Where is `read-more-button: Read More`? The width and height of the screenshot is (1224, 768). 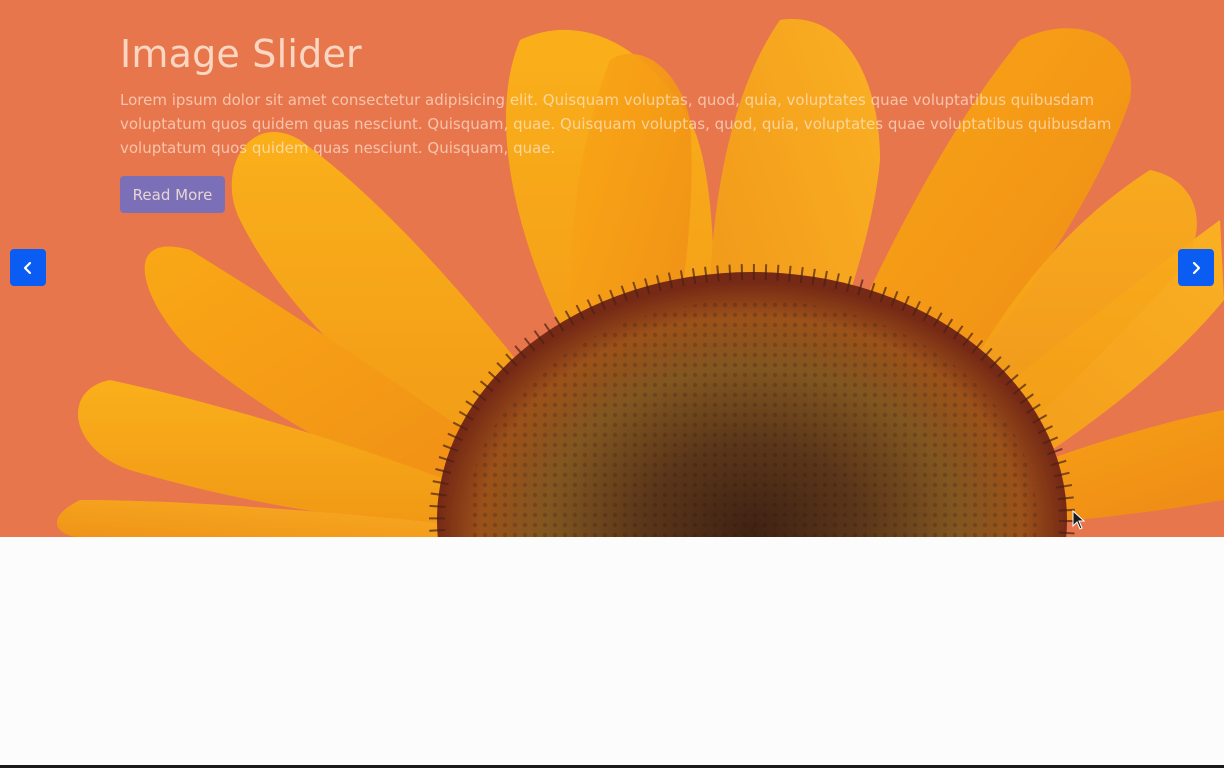 read-more-button: Read More is located at coordinates (172, 194).